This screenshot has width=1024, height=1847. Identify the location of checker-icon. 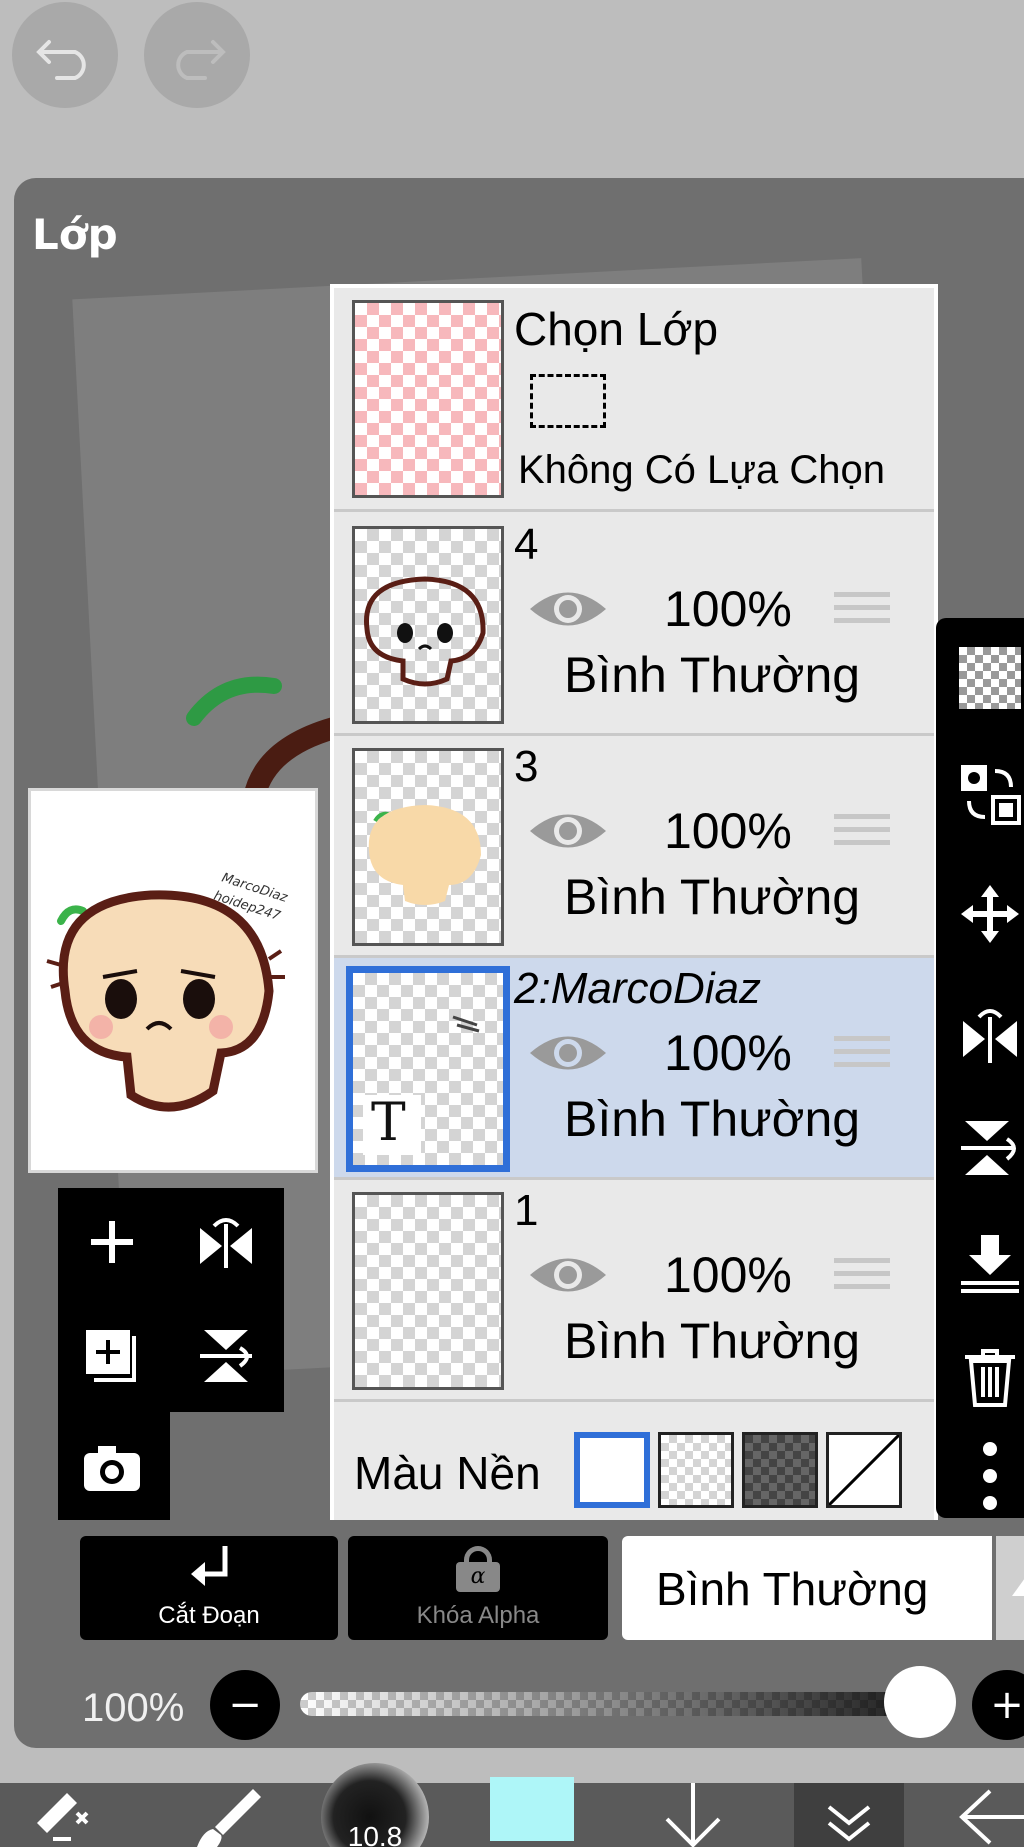
(990, 678).